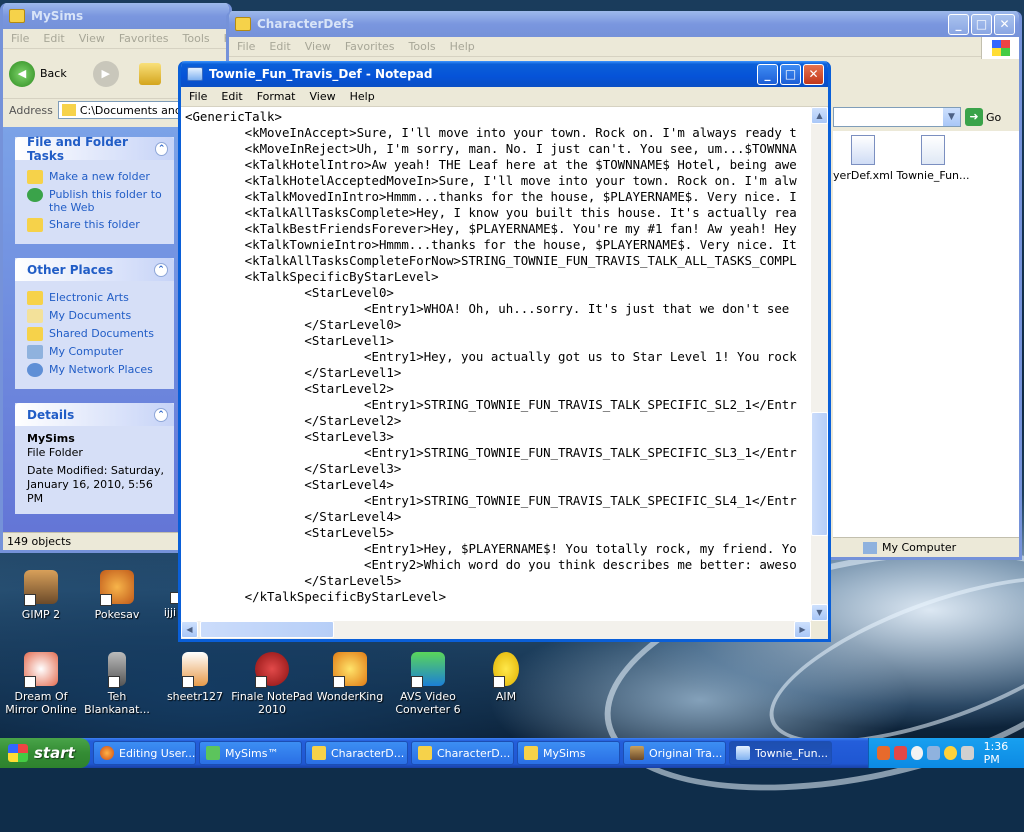 The image size is (1024, 832). What do you see at coordinates (802, 629) in the screenshot?
I see `scroll-right-button: ▶` at bounding box center [802, 629].